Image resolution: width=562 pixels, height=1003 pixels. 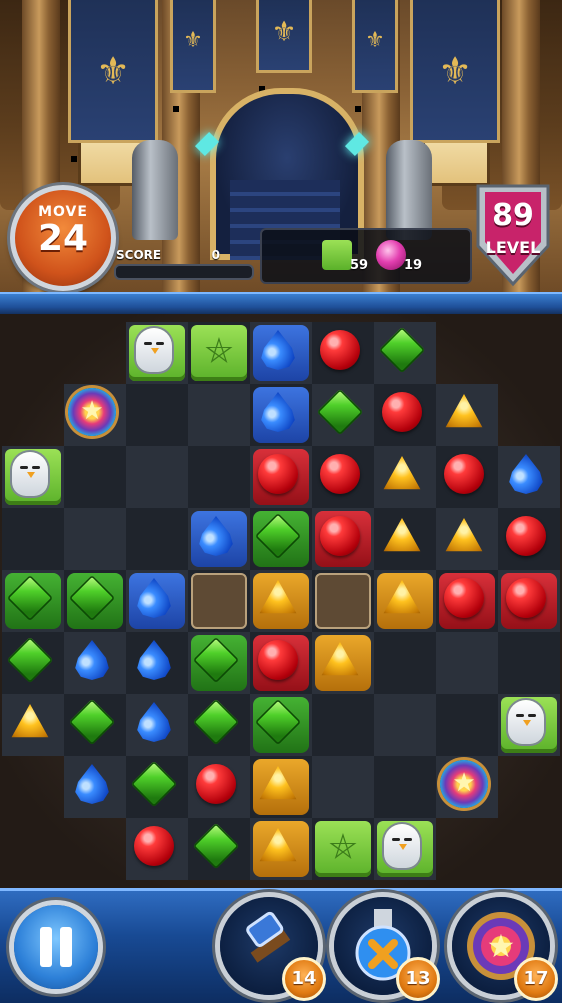 What do you see at coordinates (139, 255) in the screenshot?
I see `score-label: SCORE` at bounding box center [139, 255].